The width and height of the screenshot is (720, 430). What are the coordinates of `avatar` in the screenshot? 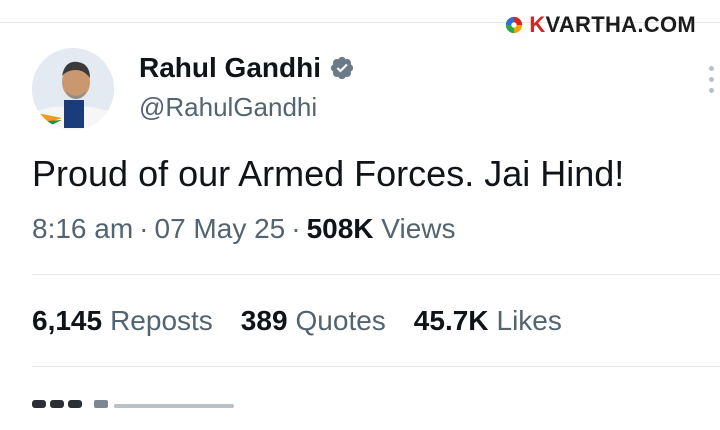 It's located at (73, 89).